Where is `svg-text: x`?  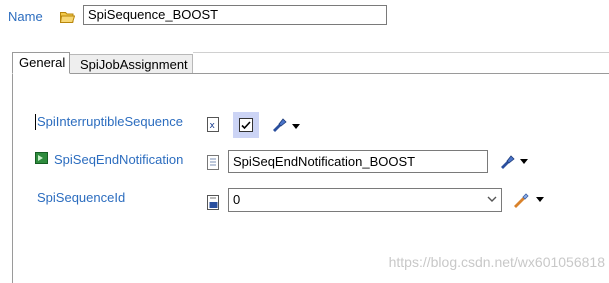 svg-text: x is located at coordinates (213, 126).